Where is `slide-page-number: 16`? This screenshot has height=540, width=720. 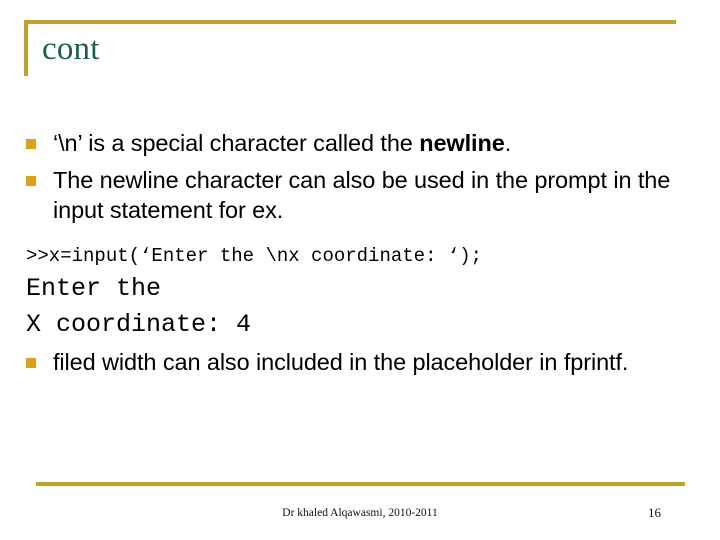 slide-page-number: 16 is located at coordinates (654, 512).